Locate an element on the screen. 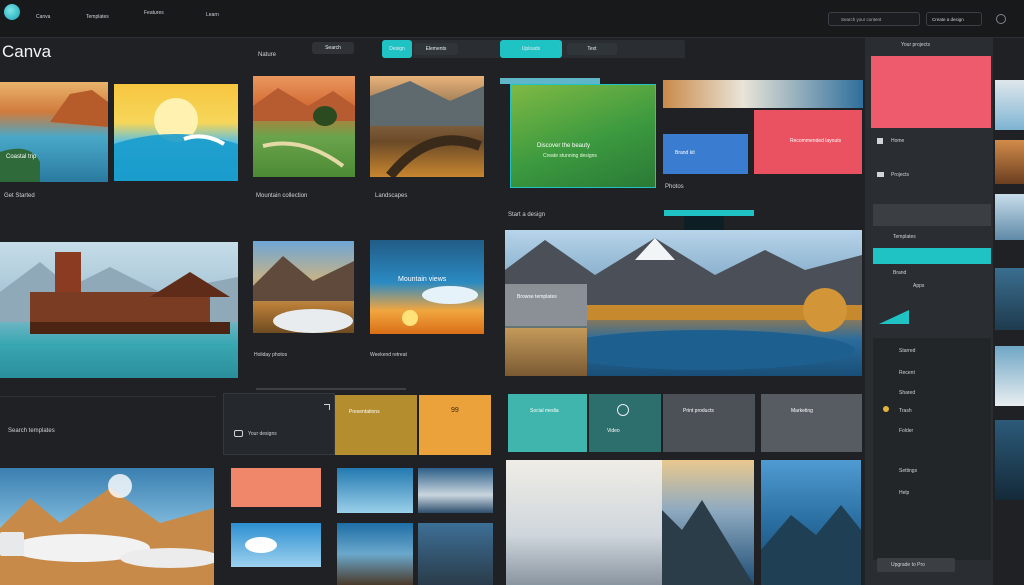  coral-swatch-card is located at coordinates (276, 487).